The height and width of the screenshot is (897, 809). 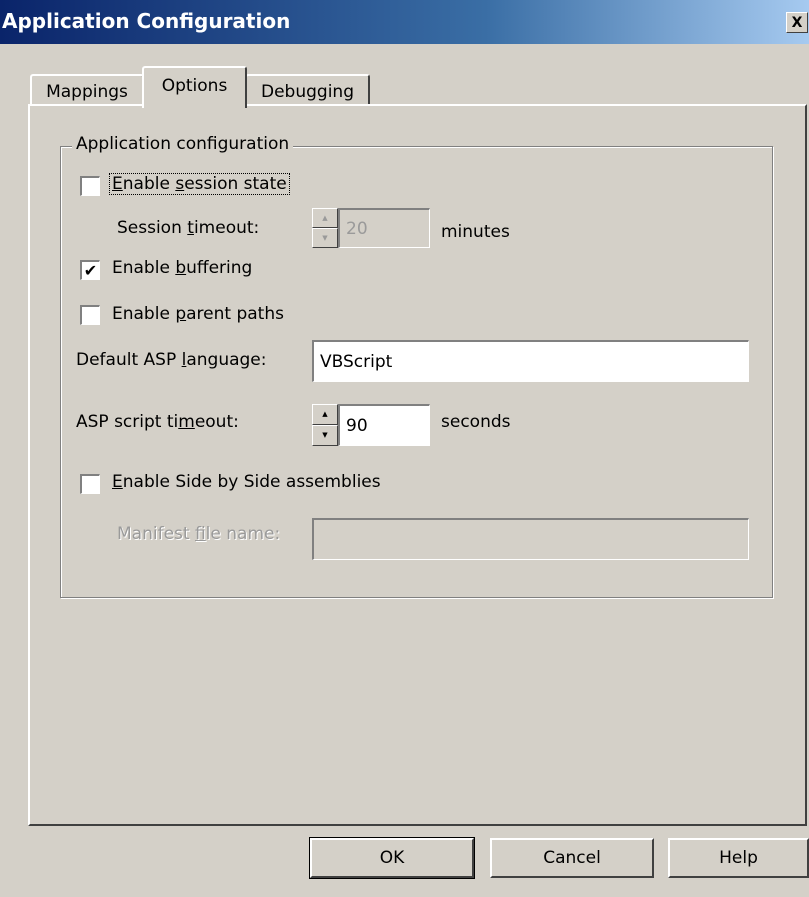 I want to click on asp-timeout-unit: seconds, so click(x=476, y=422).